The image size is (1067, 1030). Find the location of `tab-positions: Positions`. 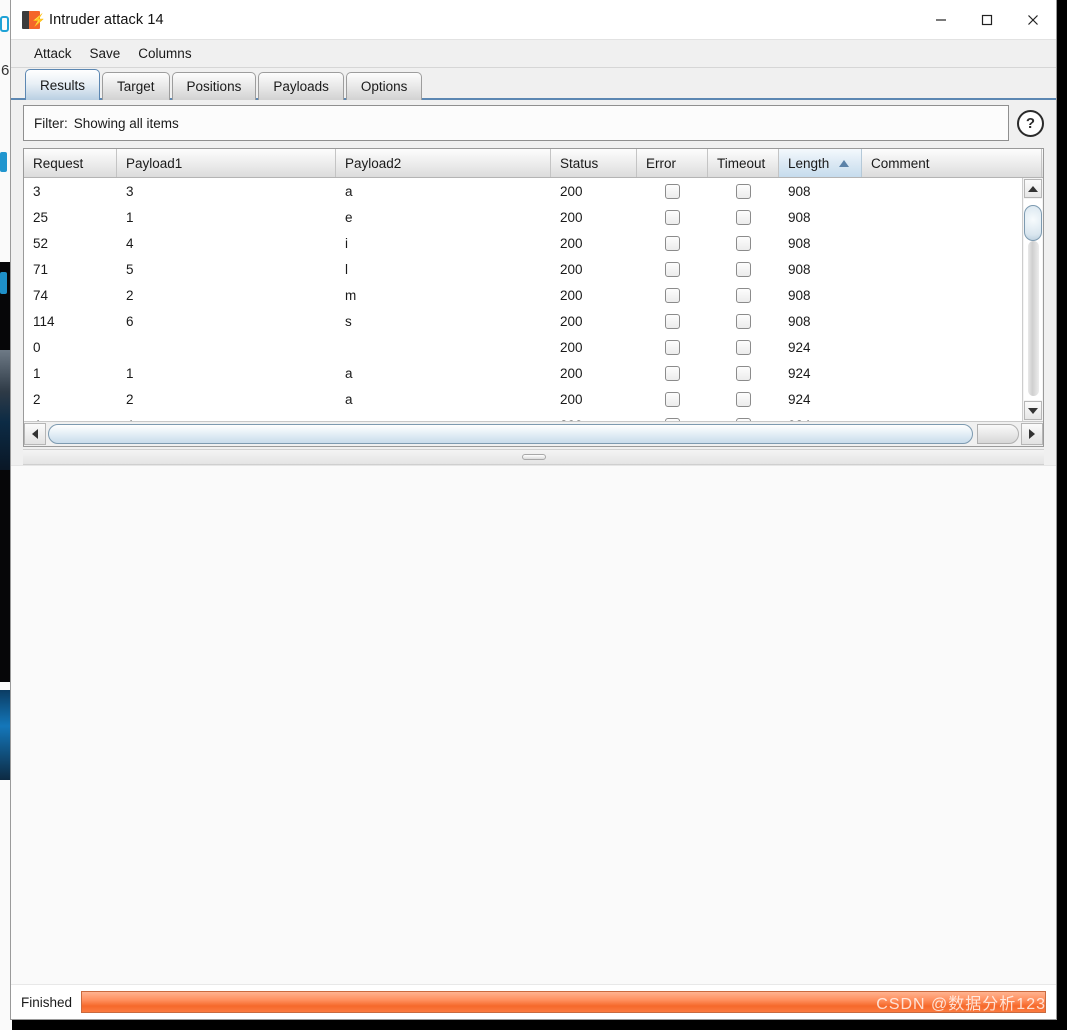

tab-positions: Positions is located at coordinates (214, 86).